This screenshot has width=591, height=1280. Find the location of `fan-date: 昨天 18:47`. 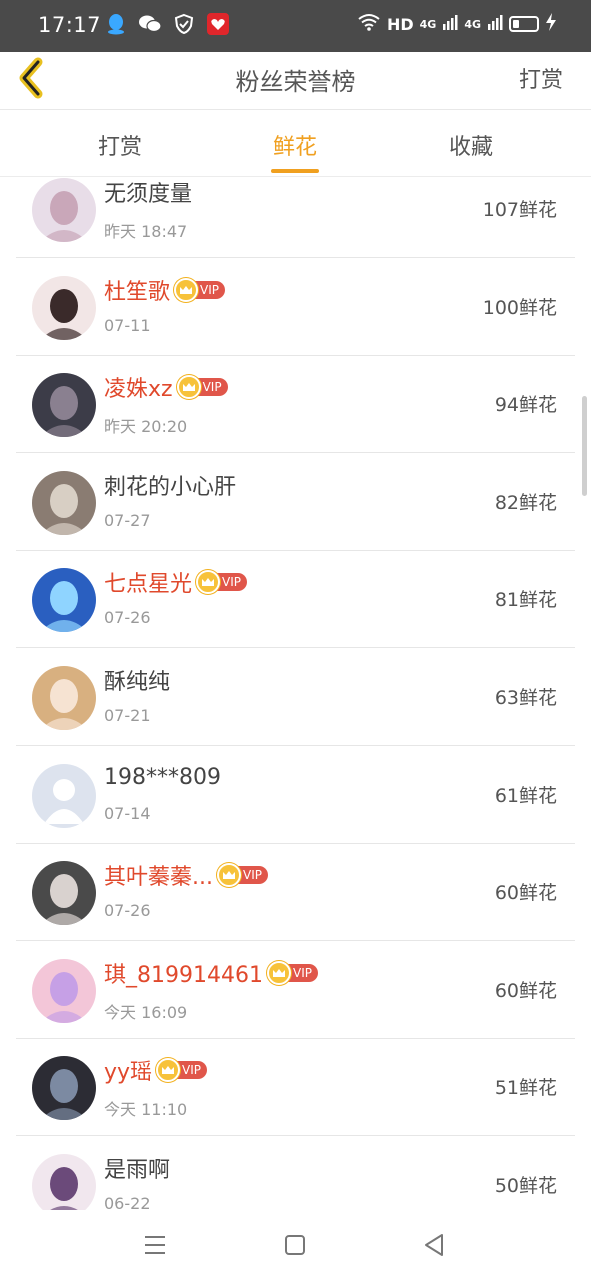

fan-date: 昨天 18:47 is located at coordinates (146, 231).